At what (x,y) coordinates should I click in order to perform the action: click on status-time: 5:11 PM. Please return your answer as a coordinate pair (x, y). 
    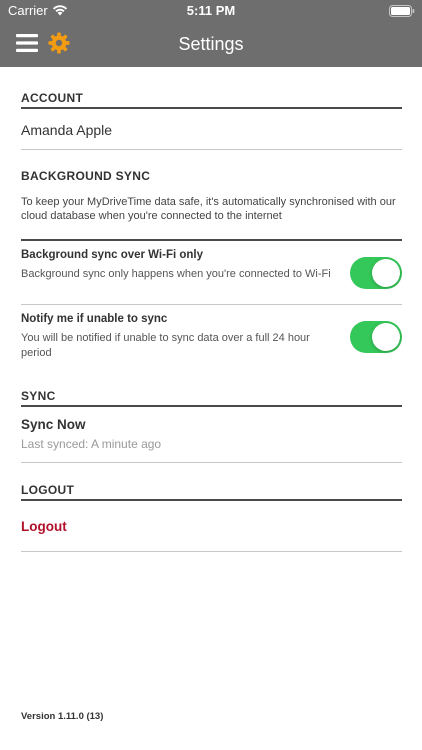
    Looking at the image, I should click on (211, 10).